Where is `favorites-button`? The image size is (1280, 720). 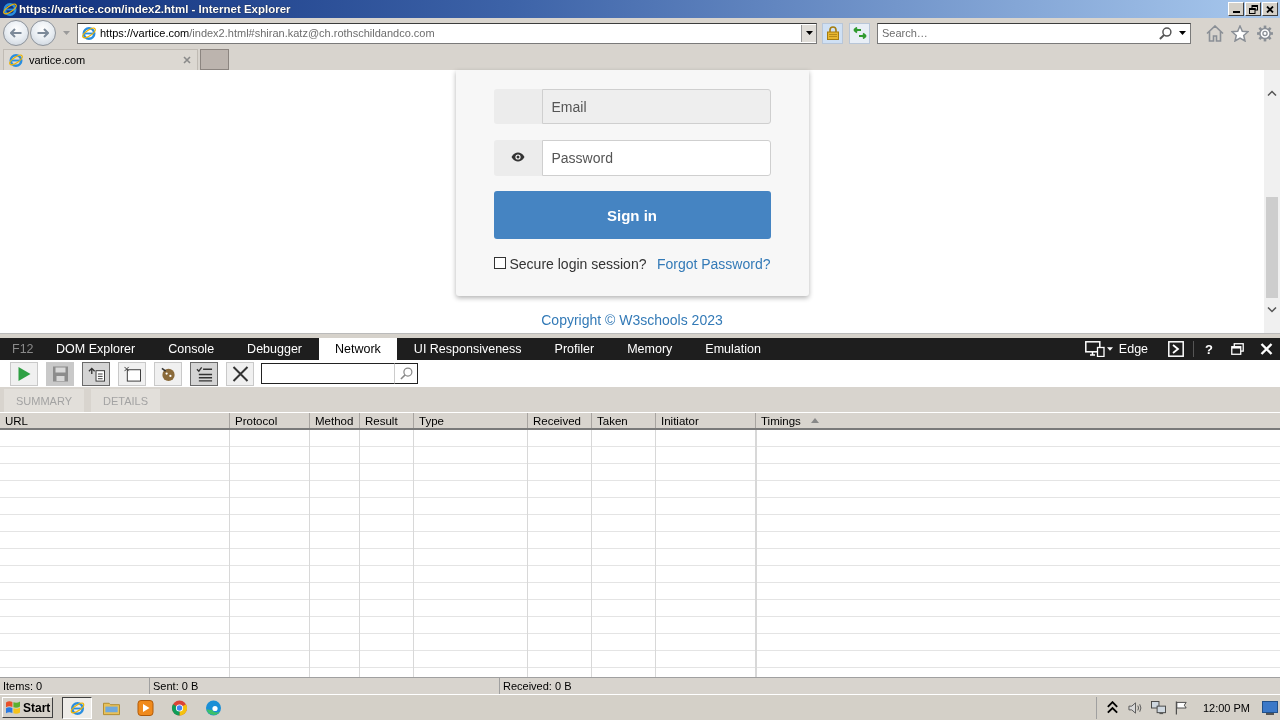
favorites-button is located at coordinates (1239, 33).